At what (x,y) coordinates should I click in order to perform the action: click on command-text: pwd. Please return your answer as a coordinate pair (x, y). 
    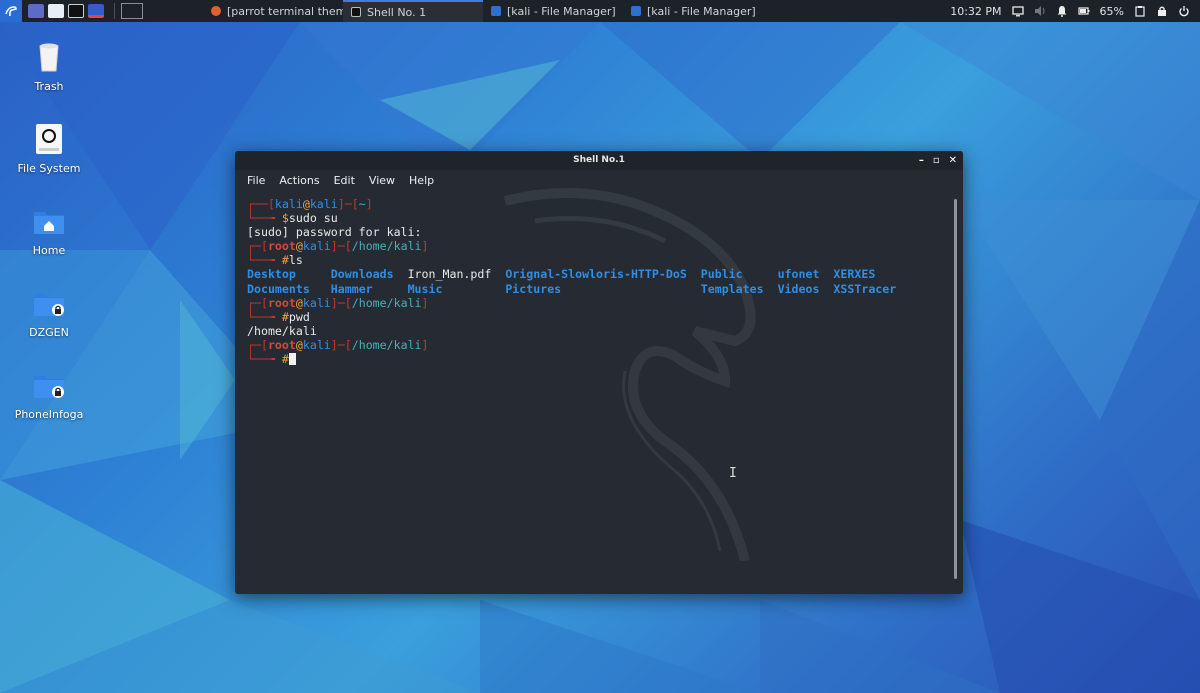
    Looking at the image, I should click on (299, 316).